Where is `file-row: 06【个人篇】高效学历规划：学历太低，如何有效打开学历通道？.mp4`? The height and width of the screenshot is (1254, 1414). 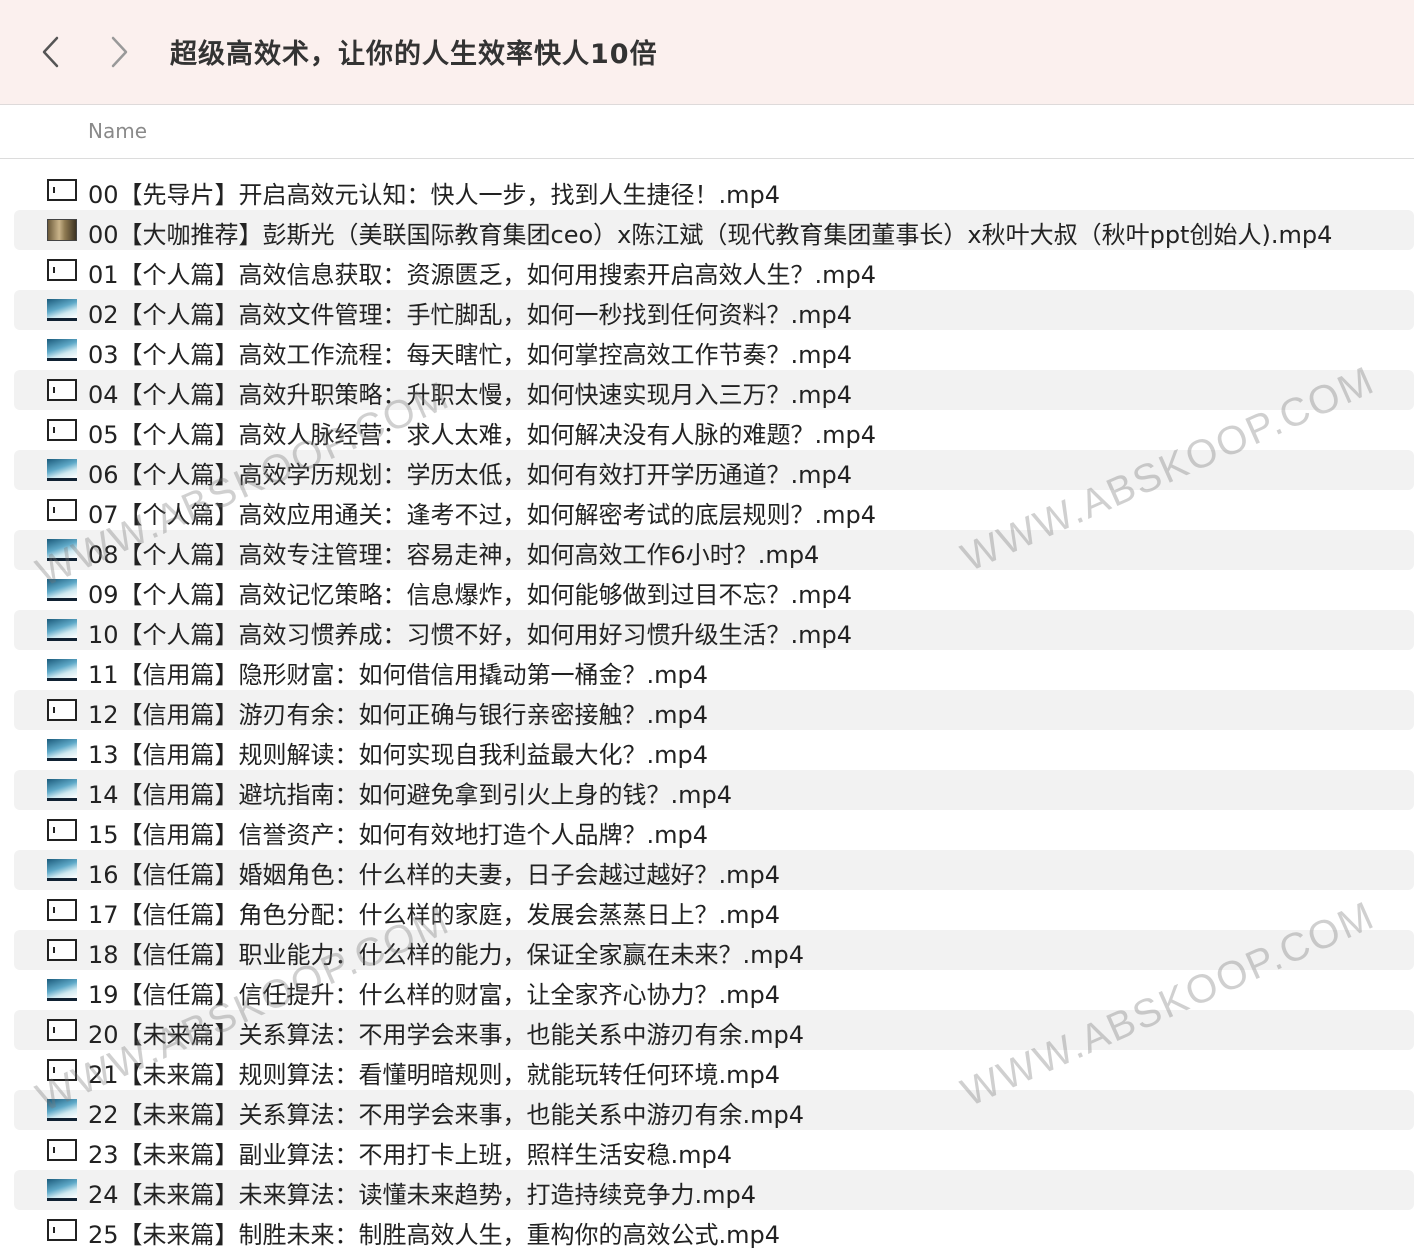
file-row: 06【个人篇】高效学历规划：学历太低，如何有效打开学历通道？.mp4 is located at coordinates (714, 470).